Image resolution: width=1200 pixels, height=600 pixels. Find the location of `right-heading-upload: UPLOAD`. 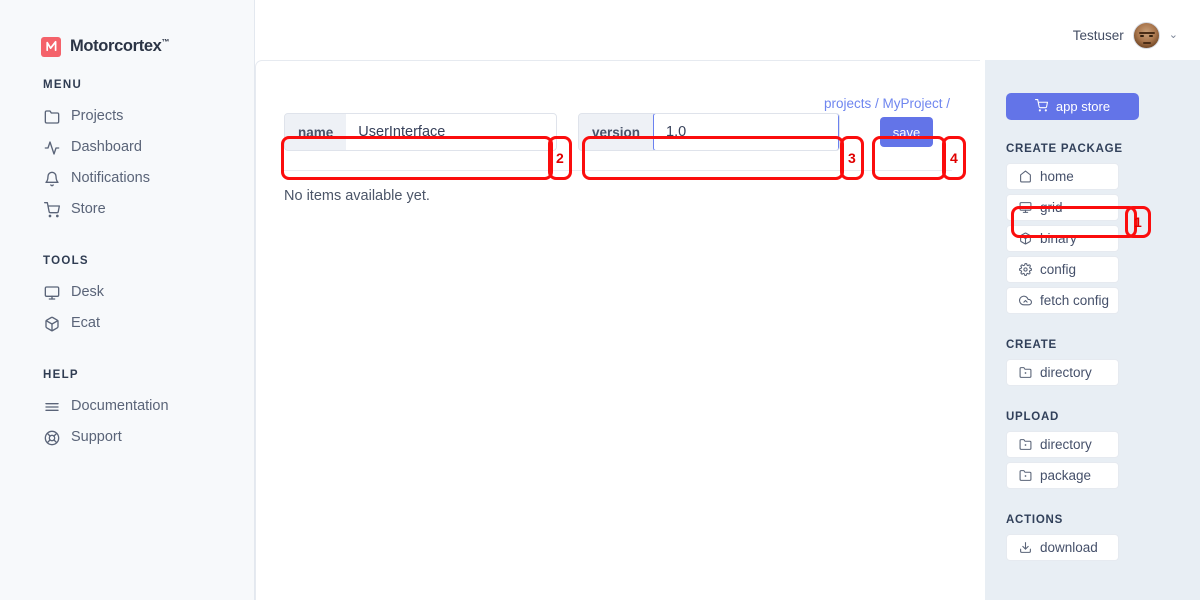

right-heading-upload: UPLOAD is located at coordinates (1033, 417).